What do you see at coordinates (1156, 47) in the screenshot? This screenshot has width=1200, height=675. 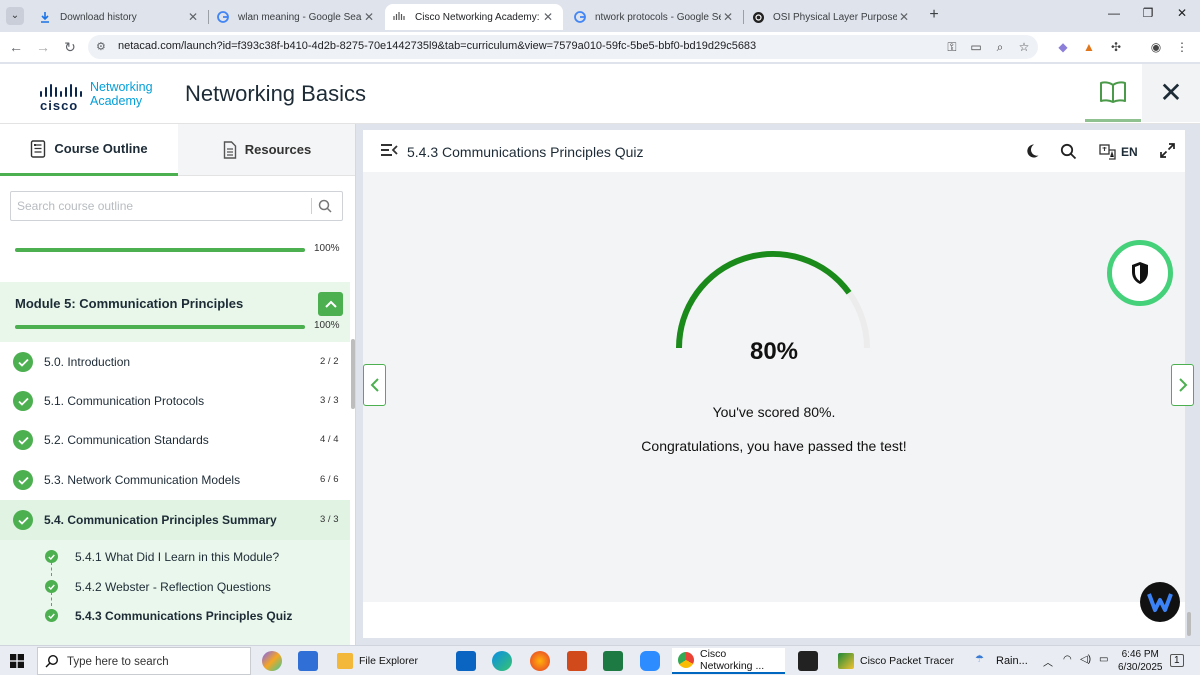 I see `profile-icon: ◉` at bounding box center [1156, 47].